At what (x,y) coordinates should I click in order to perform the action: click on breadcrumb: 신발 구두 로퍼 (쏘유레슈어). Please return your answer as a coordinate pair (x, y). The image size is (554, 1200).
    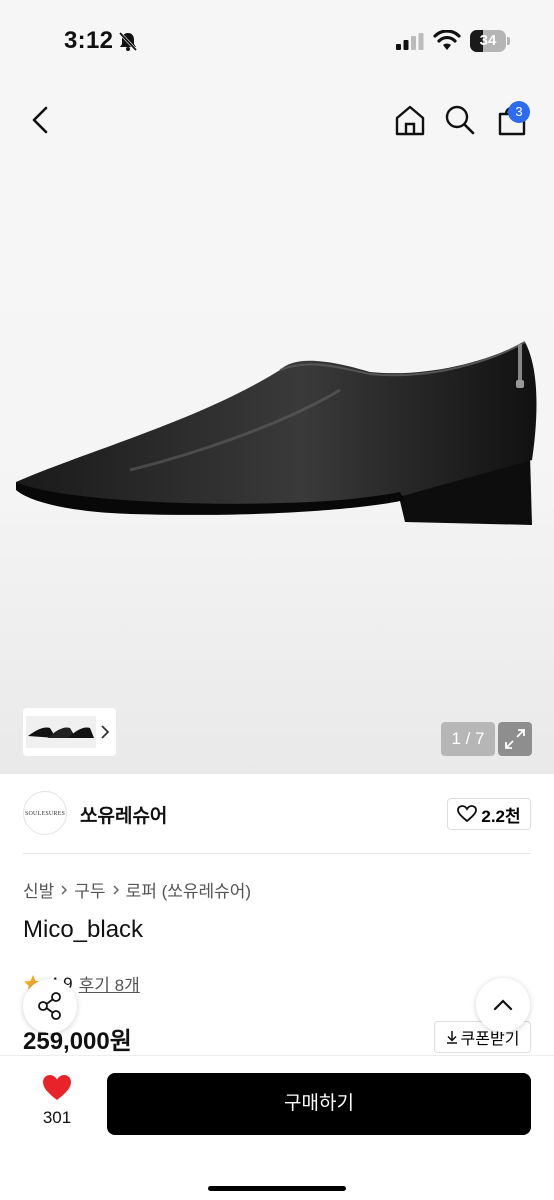
    Looking at the image, I should click on (137, 889).